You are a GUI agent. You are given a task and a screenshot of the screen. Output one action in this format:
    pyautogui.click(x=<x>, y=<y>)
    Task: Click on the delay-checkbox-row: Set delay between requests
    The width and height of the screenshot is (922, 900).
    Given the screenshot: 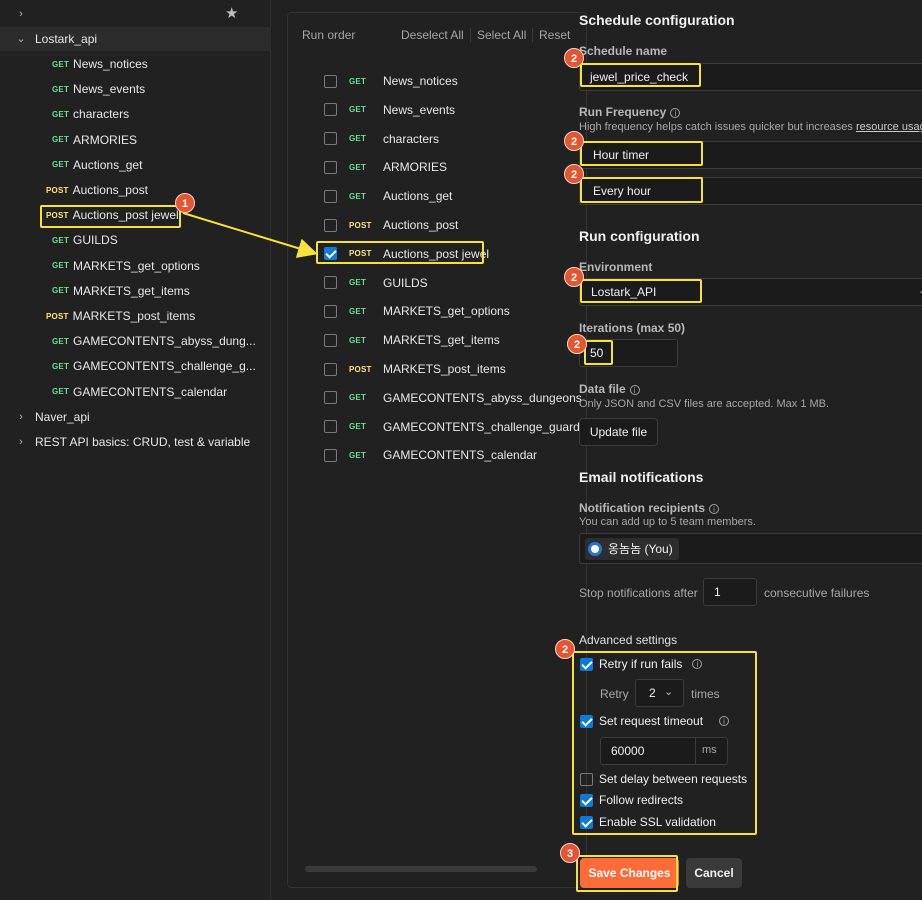 What is the action you would take?
    pyautogui.click(x=663, y=779)
    